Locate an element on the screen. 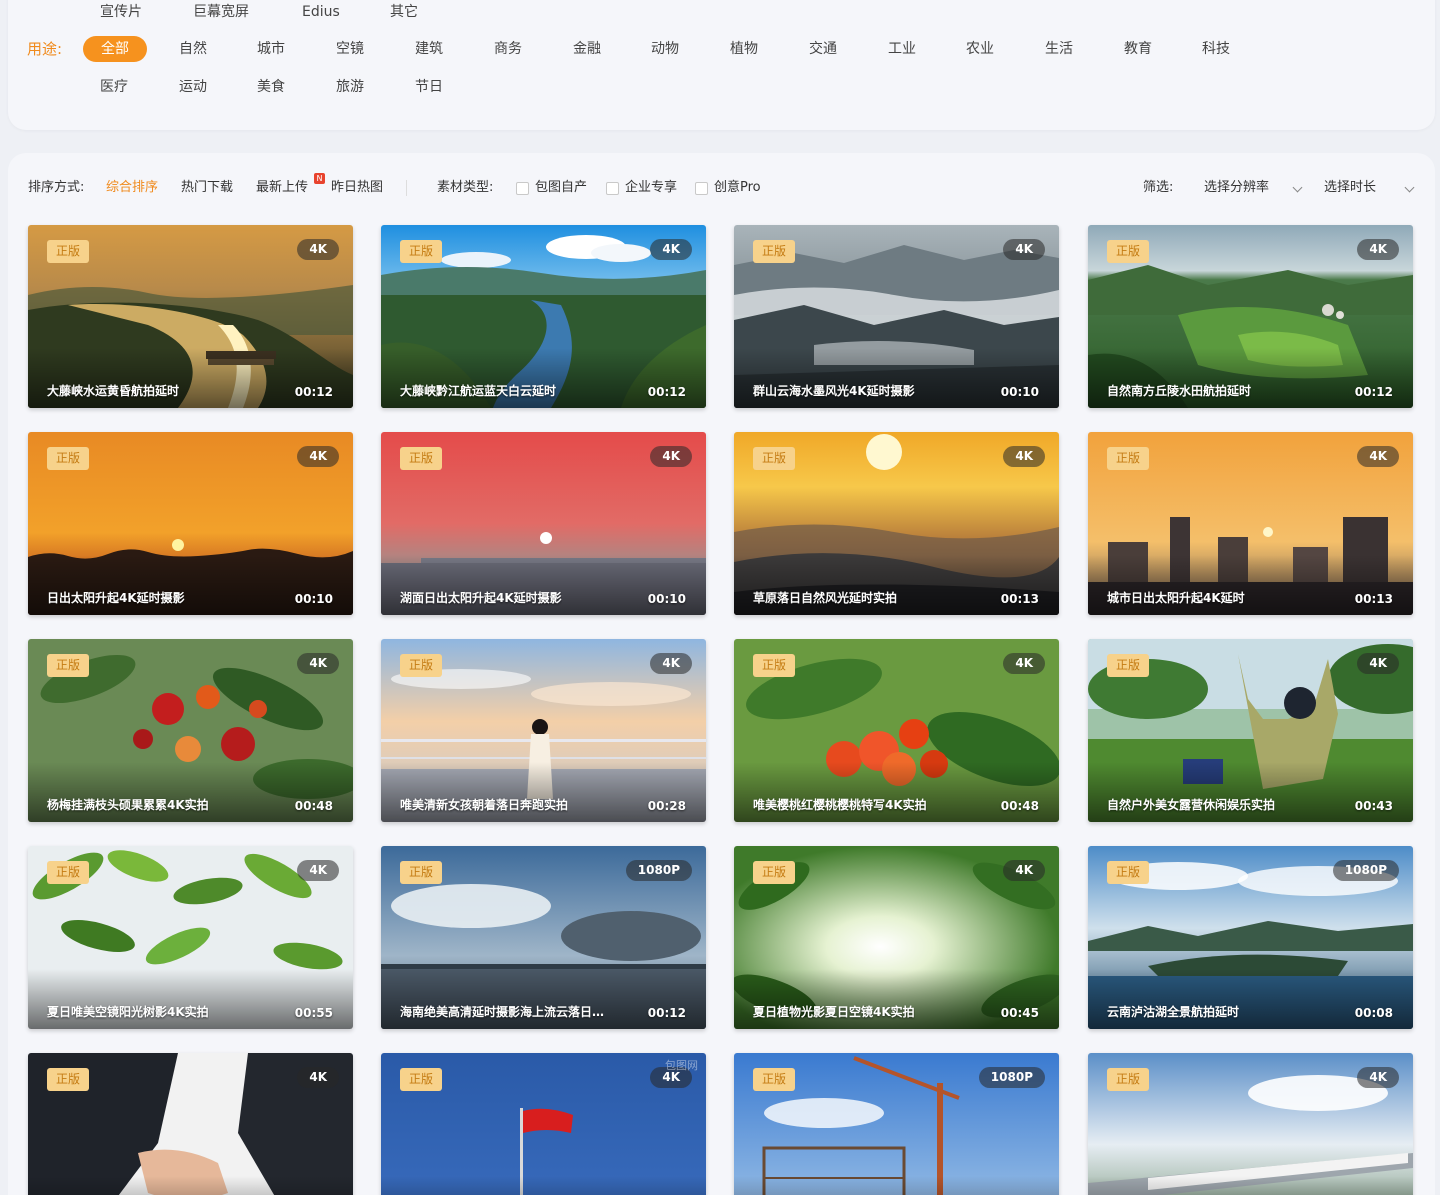  usage-all-button: 全部 is located at coordinates (115, 49).